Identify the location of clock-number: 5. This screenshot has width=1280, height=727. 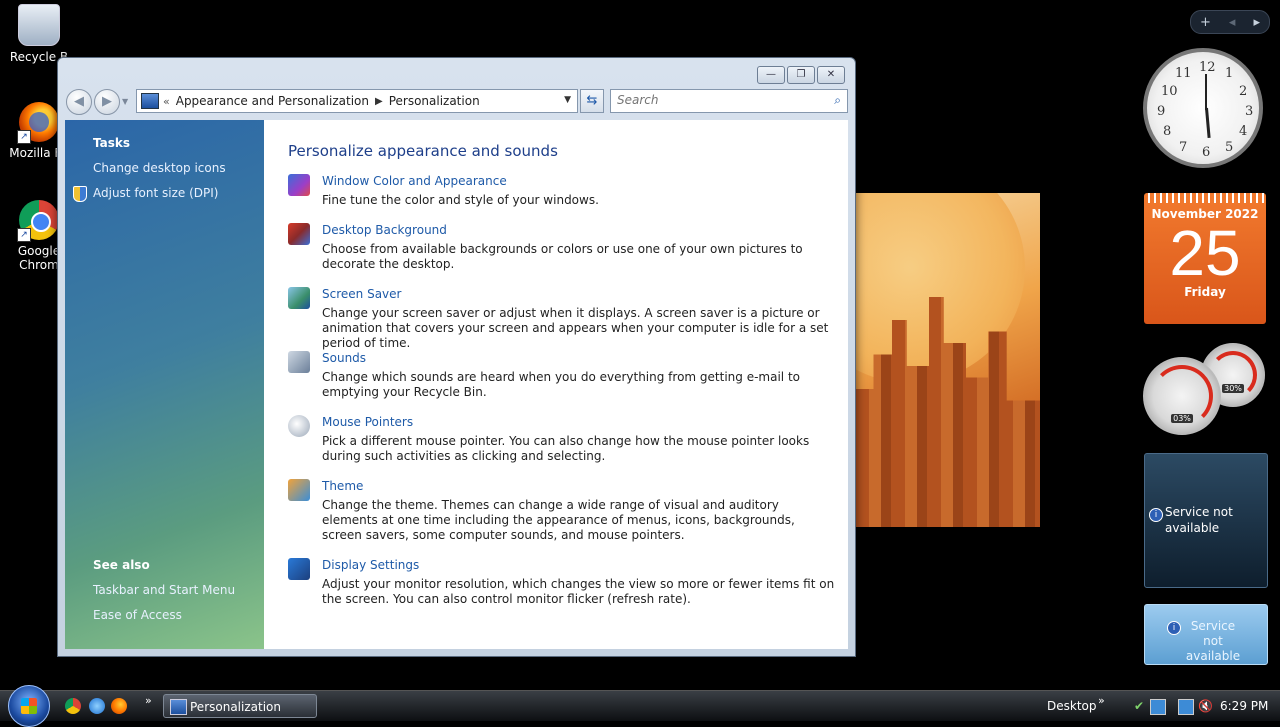
(1229, 147).